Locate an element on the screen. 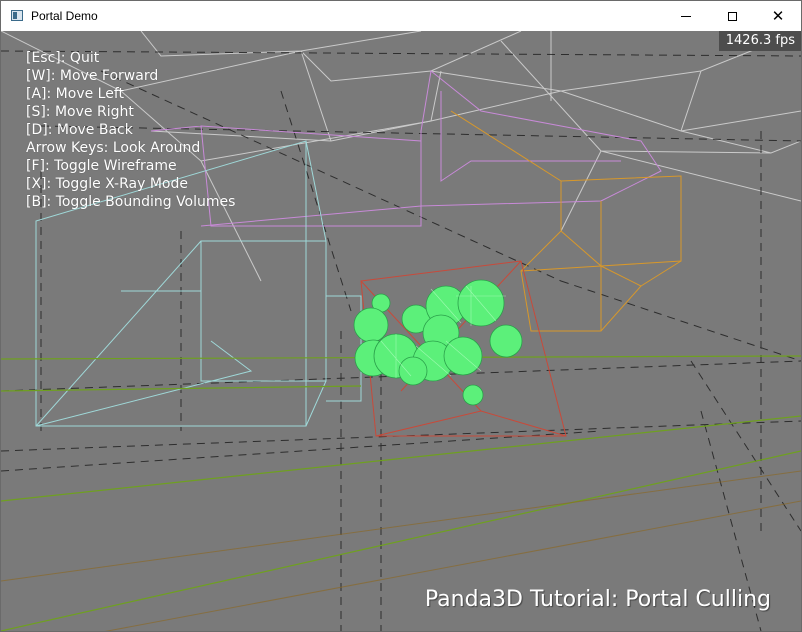 The width and height of the screenshot is (802, 632). instruction-toggle-wireframe: [F]: Toggle Wireframe is located at coordinates (101, 166).